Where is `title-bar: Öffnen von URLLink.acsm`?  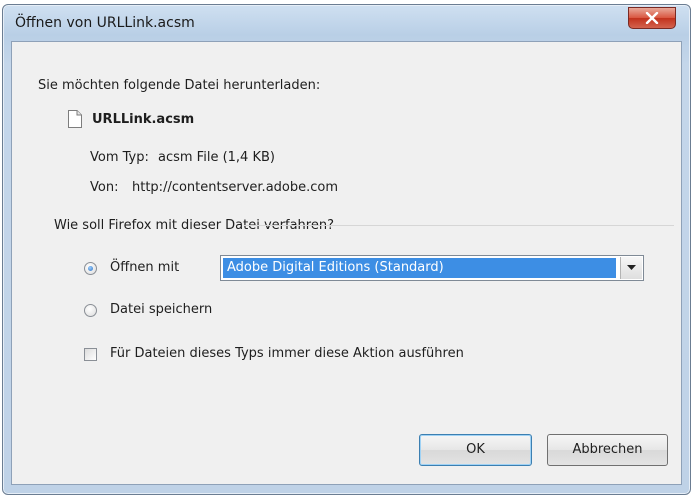 title-bar: Öffnen von URLLink.acsm is located at coordinates (346, 22).